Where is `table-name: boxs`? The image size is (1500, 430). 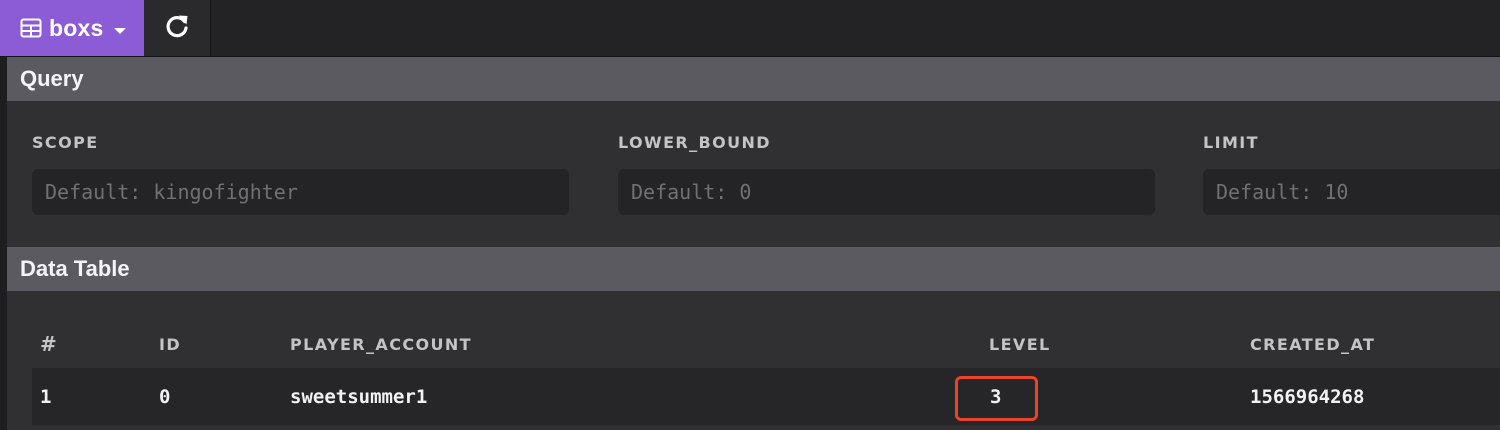
table-name: boxs is located at coordinates (76, 27).